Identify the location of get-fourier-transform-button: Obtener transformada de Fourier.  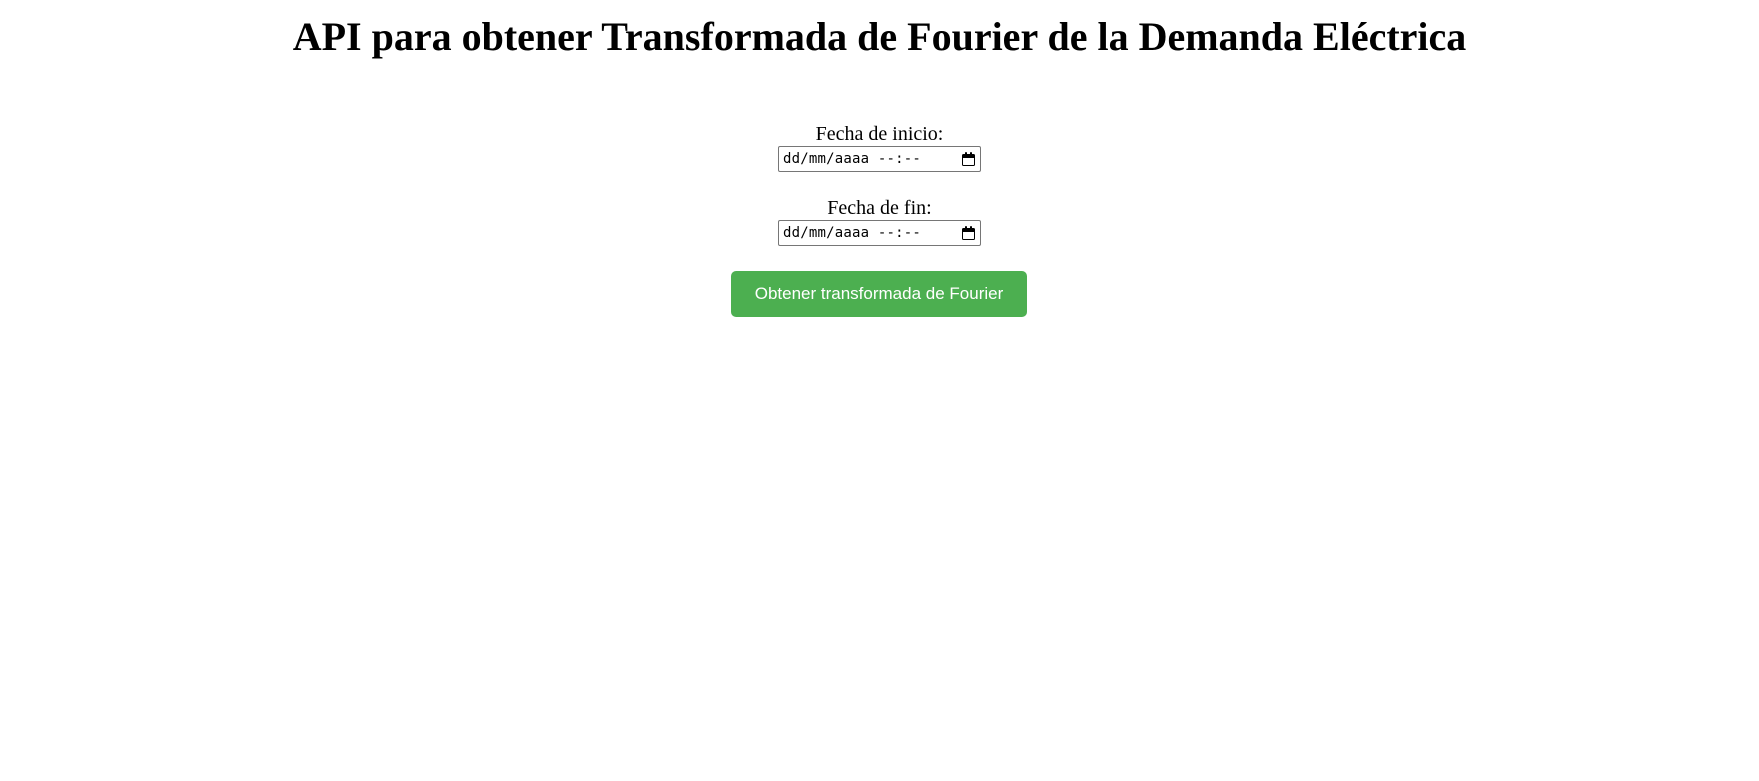
(879, 294).